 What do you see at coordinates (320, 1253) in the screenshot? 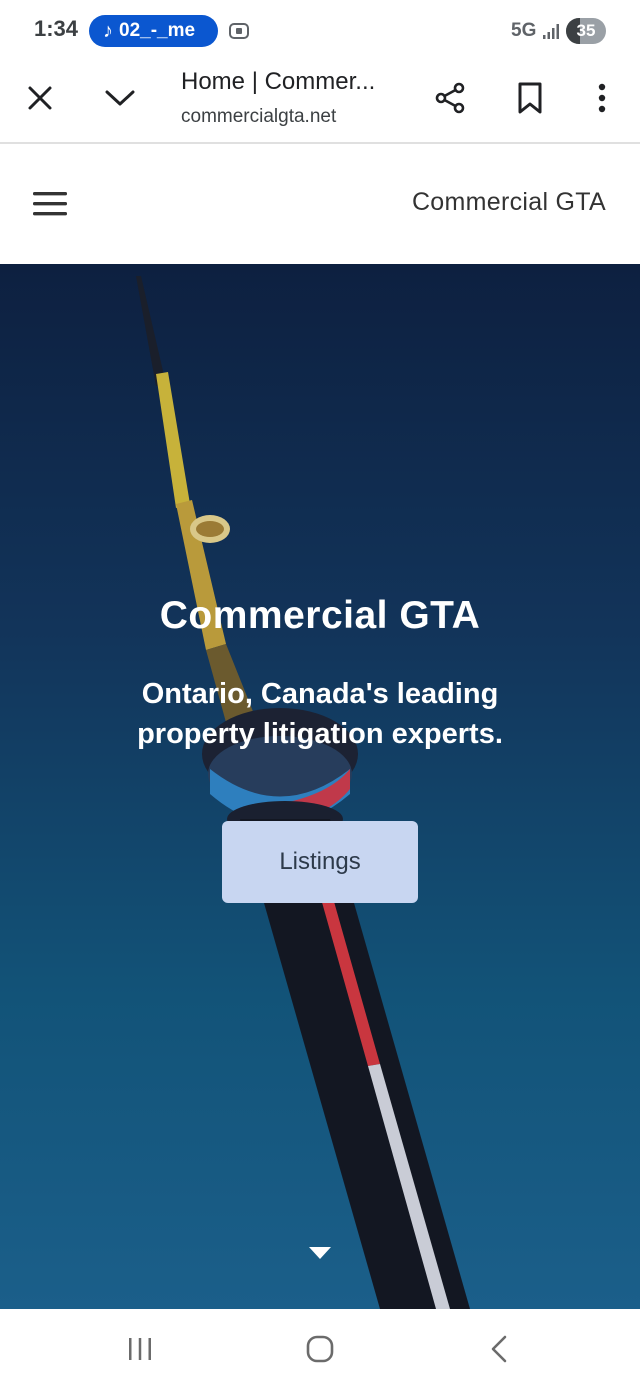
I see `caret-down-icon` at bounding box center [320, 1253].